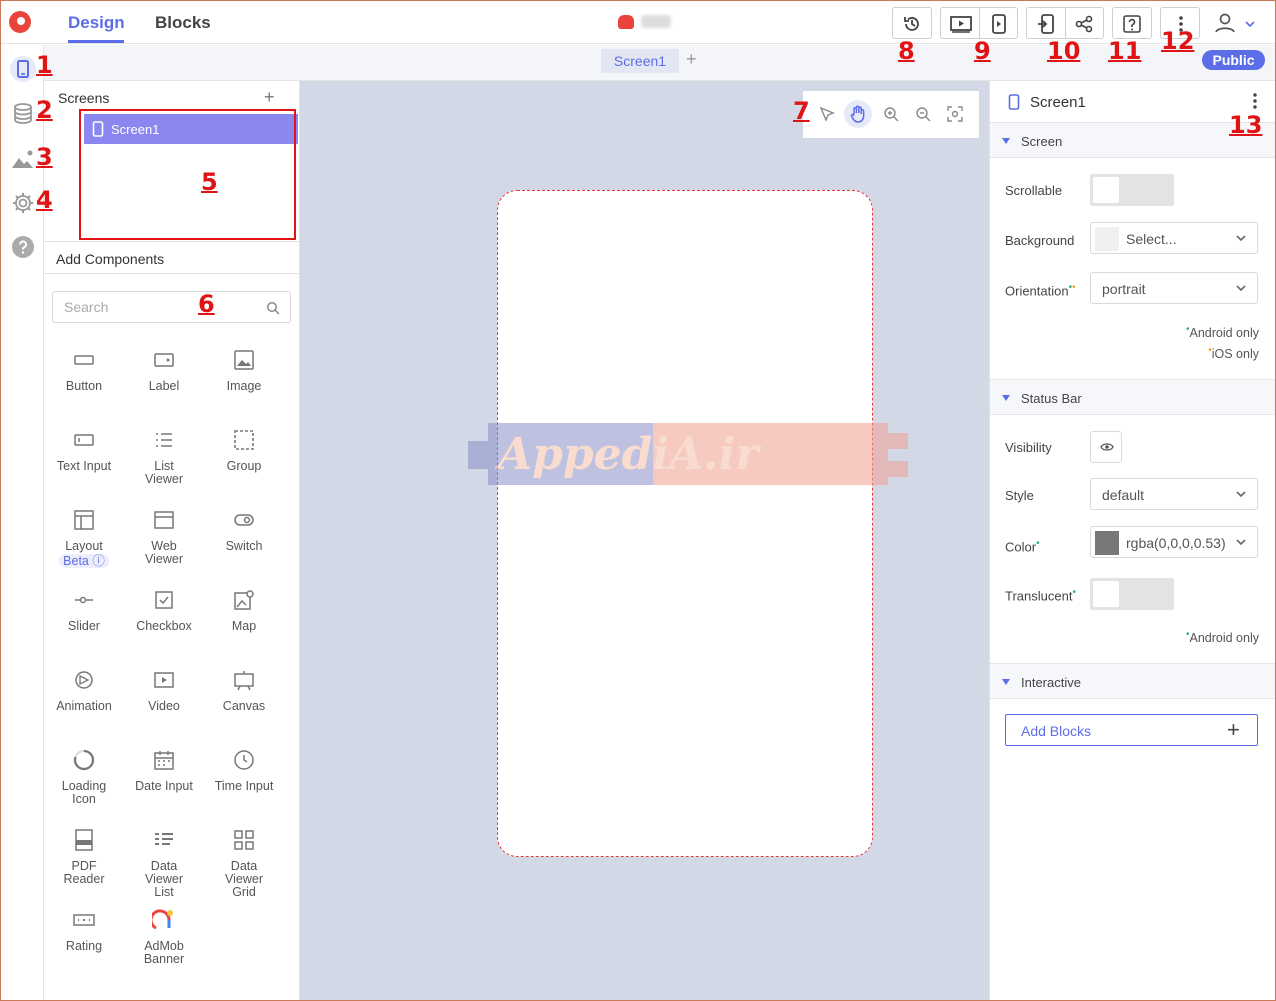 The height and width of the screenshot is (1001, 1276). What do you see at coordinates (20, 22) in the screenshot?
I see `app-logo` at bounding box center [20, 22].